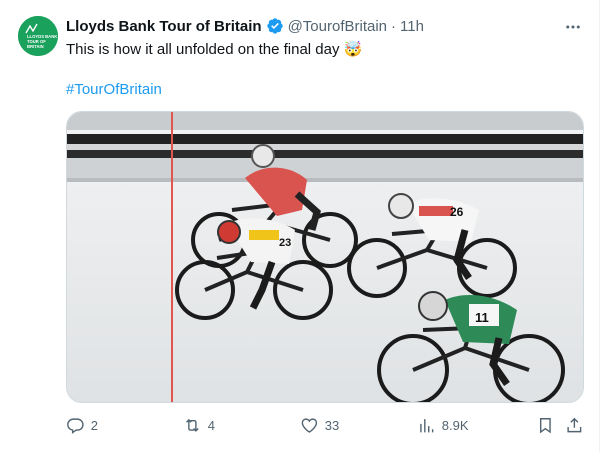 This screenshot has width=604, height=452. I want to click on avatar: LLOYDS BANK TOUR OF BRITAIN, so click(38, 36).